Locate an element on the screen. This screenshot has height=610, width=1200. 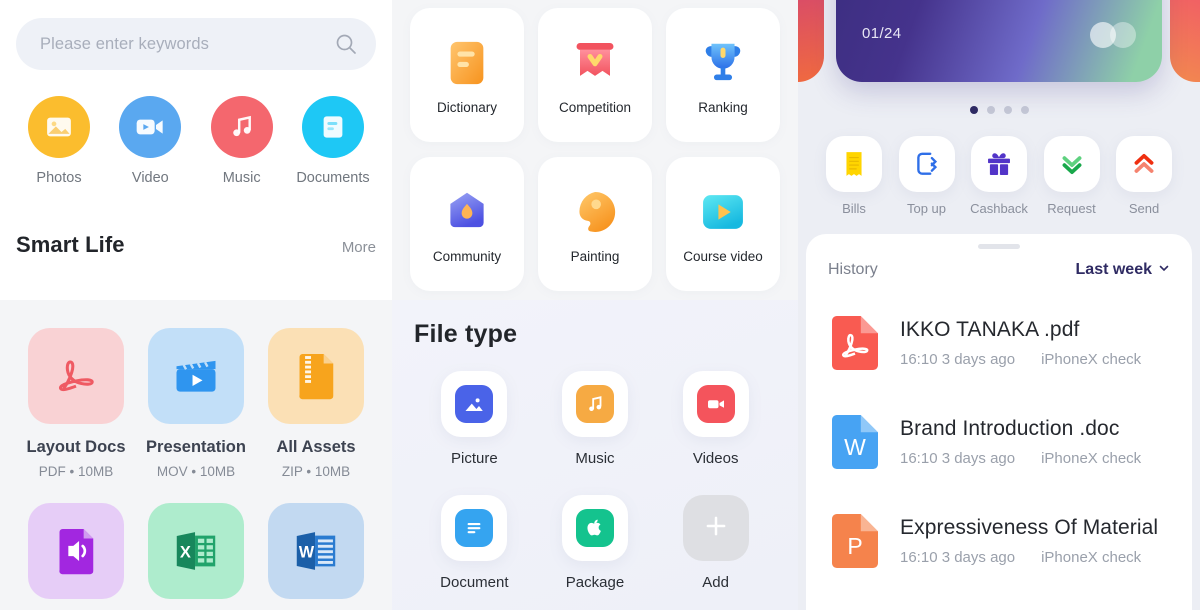
quick-item-video: Video is located at coordinates (150, 141).